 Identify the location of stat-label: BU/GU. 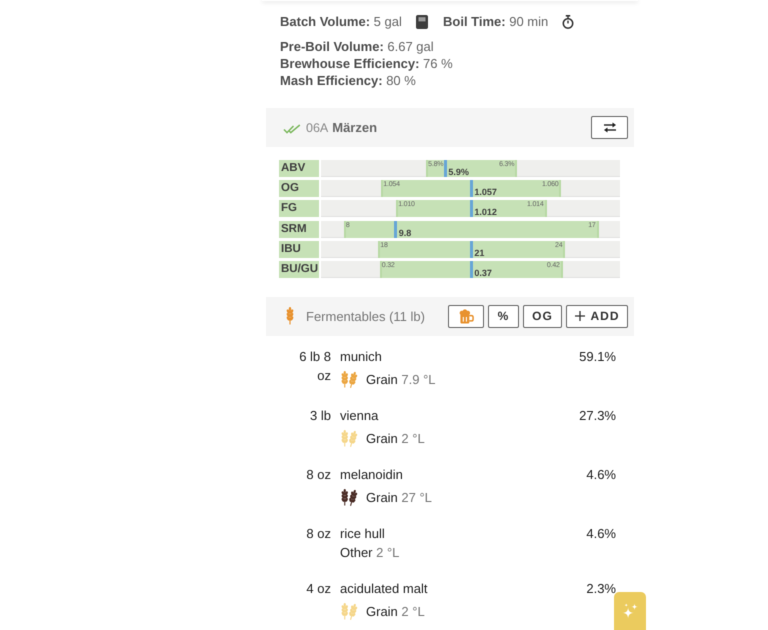
(299, 269).